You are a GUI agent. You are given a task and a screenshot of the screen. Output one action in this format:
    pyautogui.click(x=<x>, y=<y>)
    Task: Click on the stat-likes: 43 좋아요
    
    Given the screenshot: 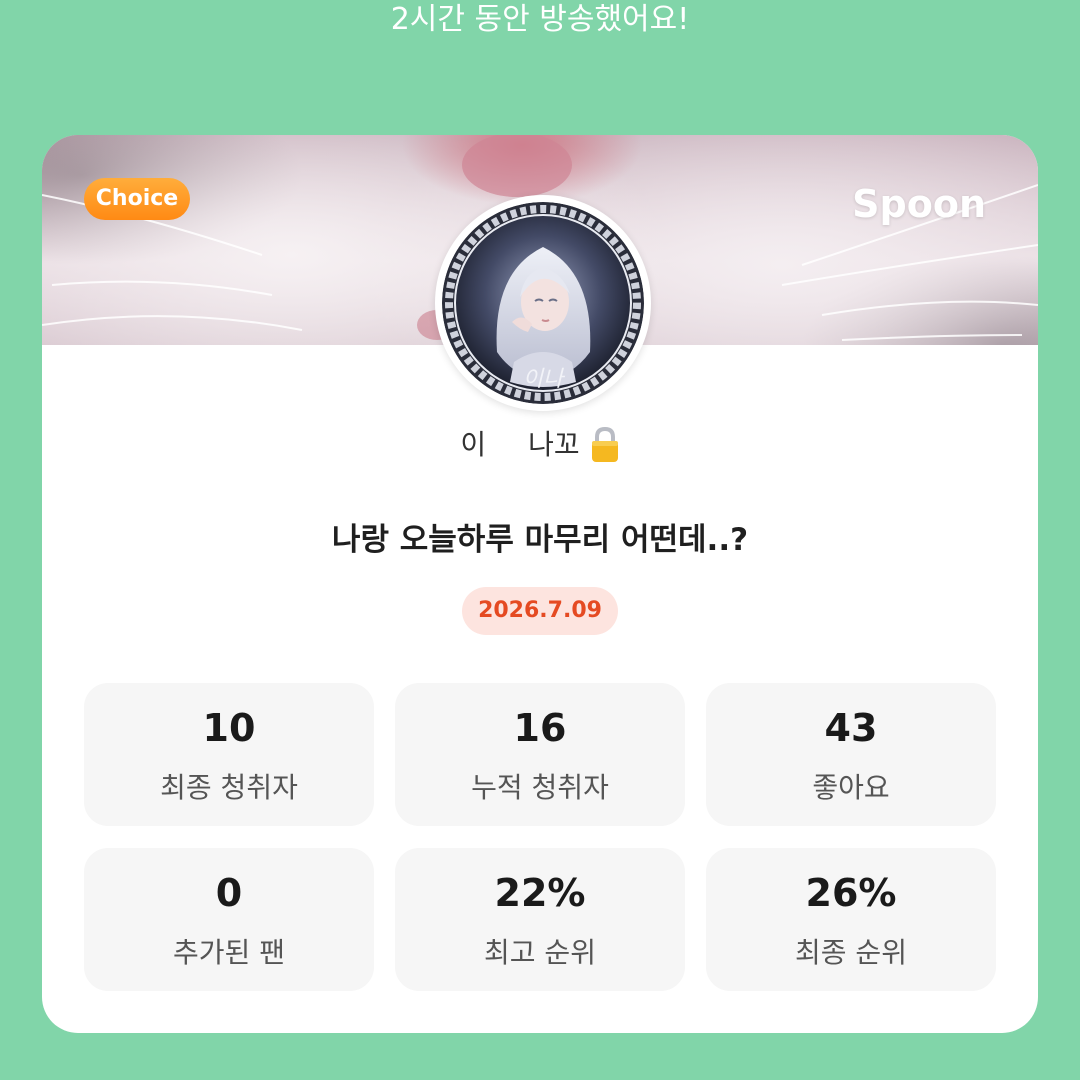 What is the action you would take?
    pyautogui.click(x=851, y=754)
    